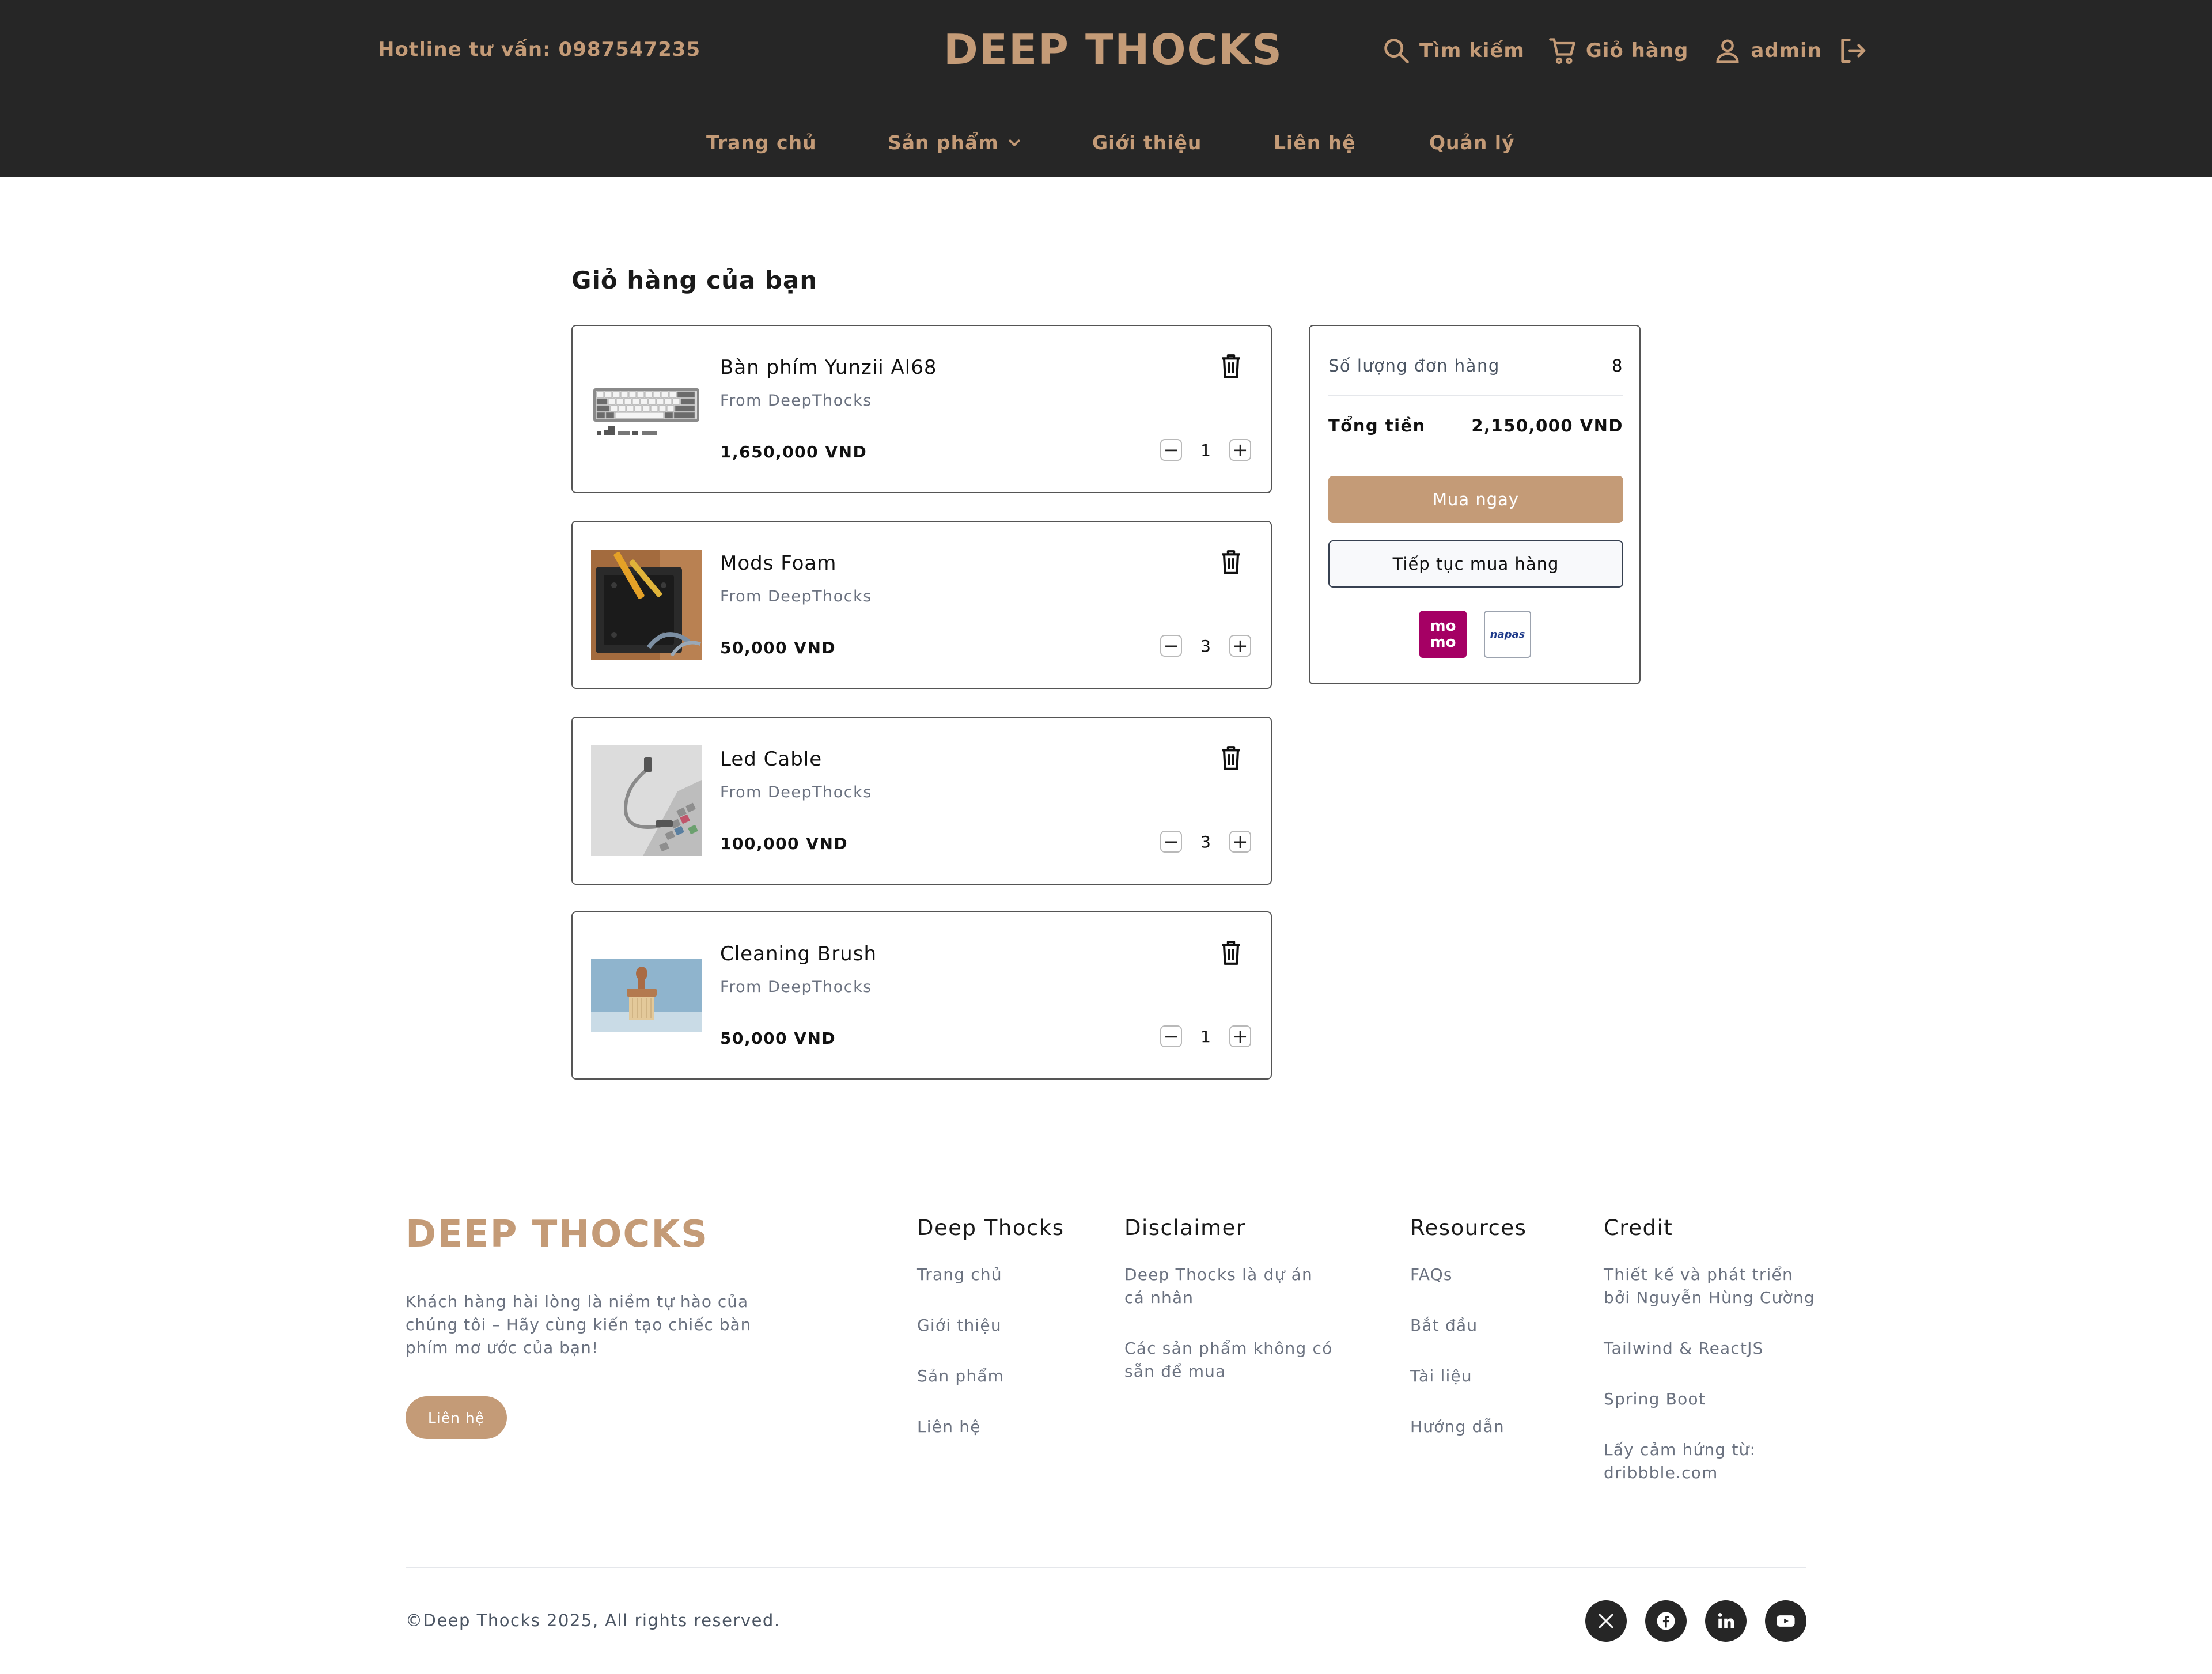 Image resolution: width=2212 pixels, height=1674 pixels. I want to click on summary-divider, so click(1475, 395).